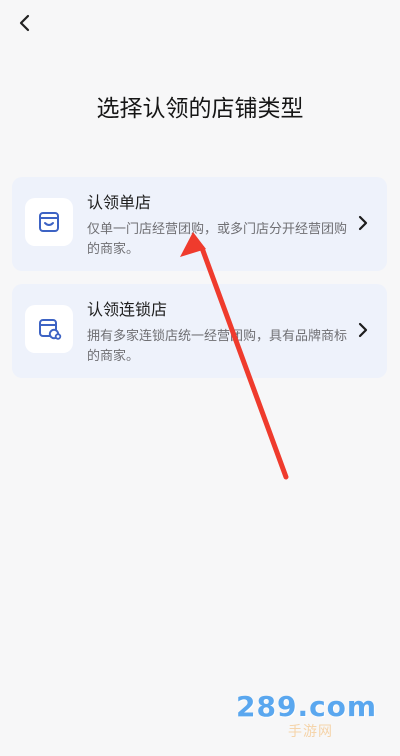 Image resolution: width=400 pixels, height=756 pixels. I want to click on watermark: 289.com 手游网, so click(307, 717).